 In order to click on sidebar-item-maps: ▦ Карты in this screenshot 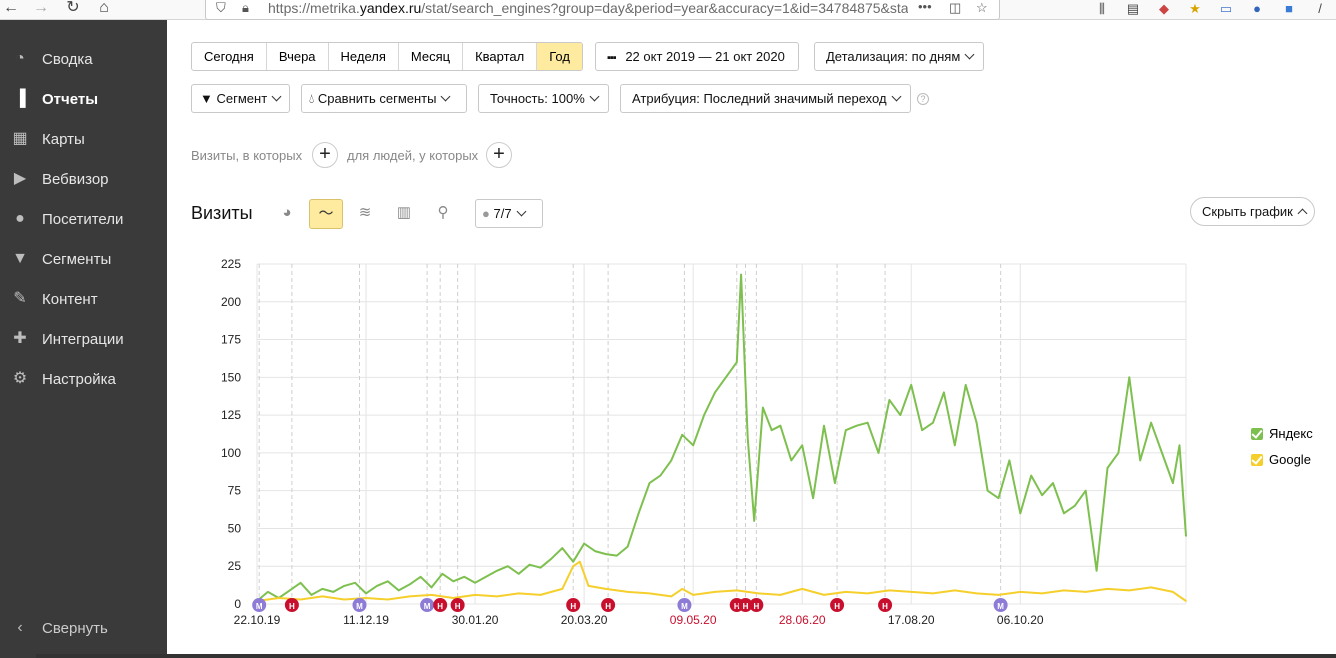, I will do `click(83, 140)`.